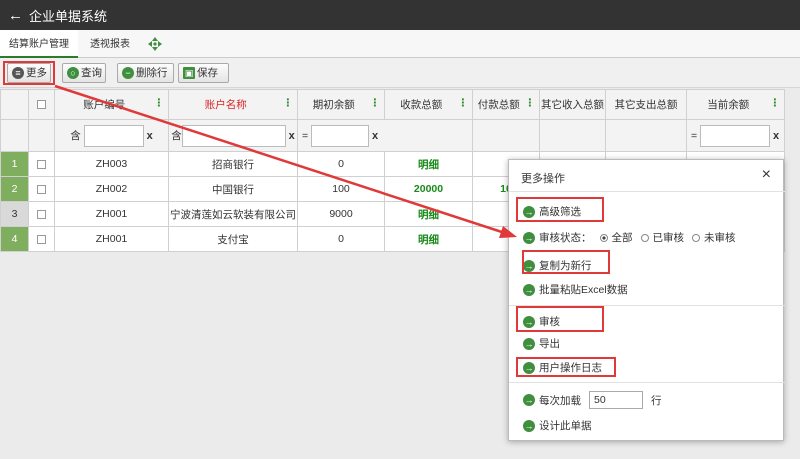 This screenshot has height=459, width=800. Describe the element at coordinates (575, 289) in the screenshot. I see `batch-paste-item: → 批量粘贴Excel数据` at that location.